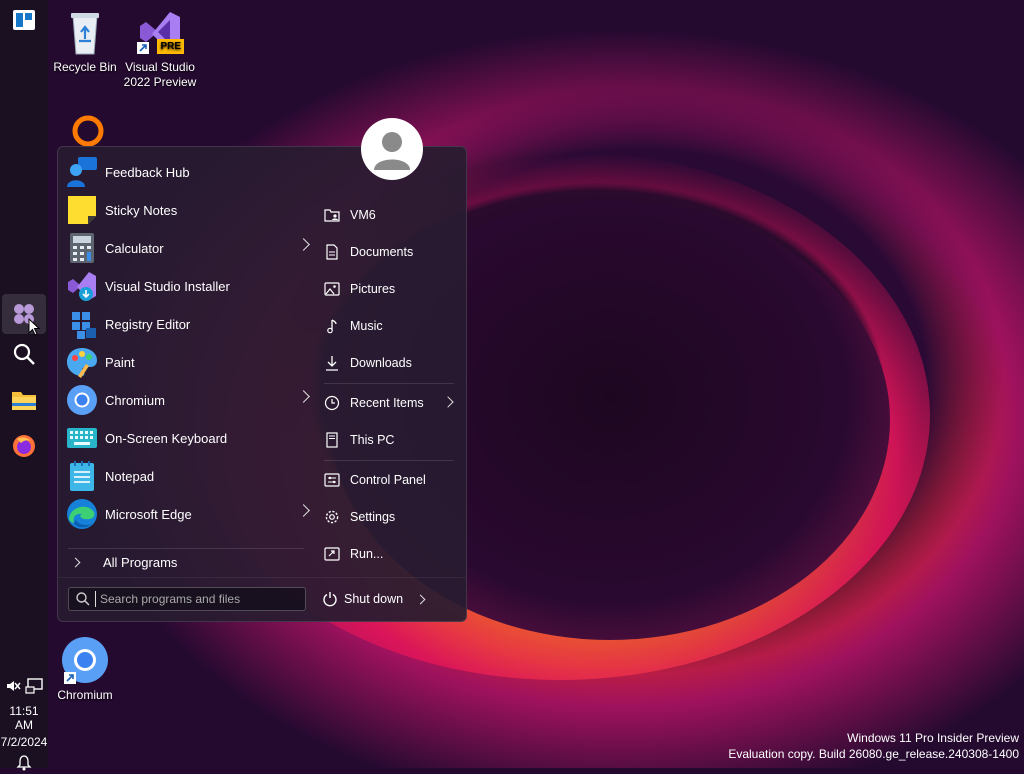 The height and width of the screenshot is (774, 1024). I want to click on network-icon, so click(34, 686).